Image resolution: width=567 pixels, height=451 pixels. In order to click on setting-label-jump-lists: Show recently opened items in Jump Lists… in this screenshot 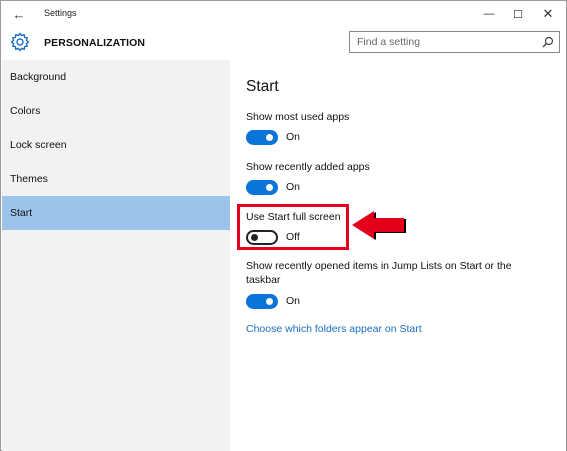, I will do `click(379, 266)`.